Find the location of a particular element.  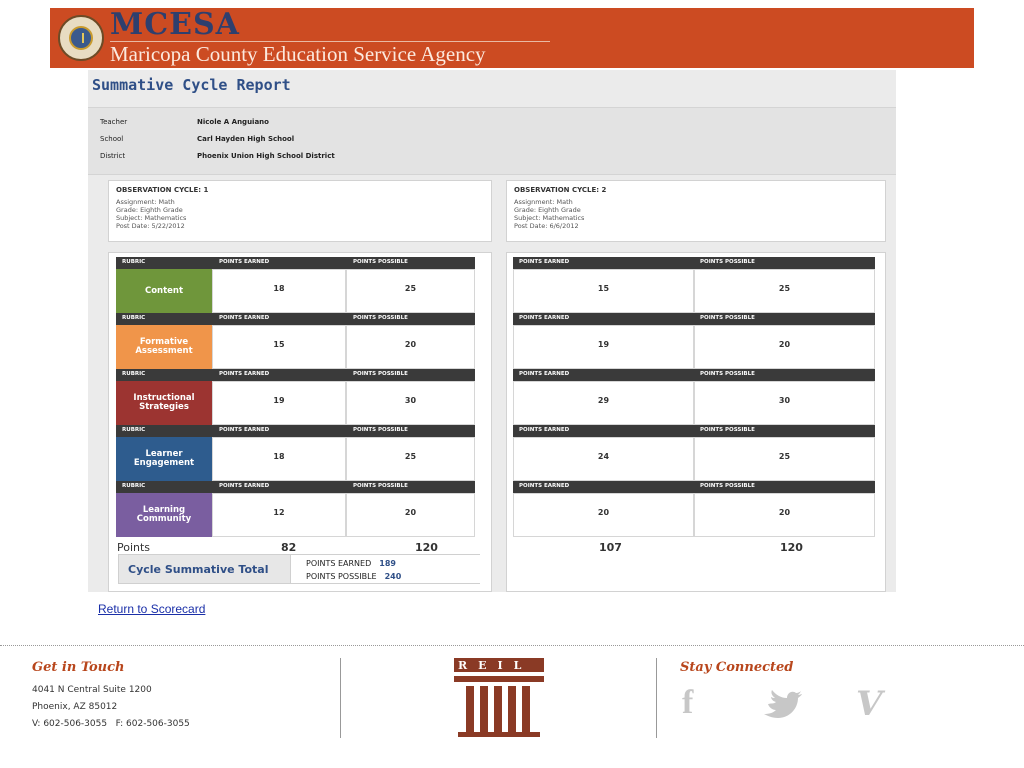

rubric-tile-0: Content is located at coordinates (164, 291).